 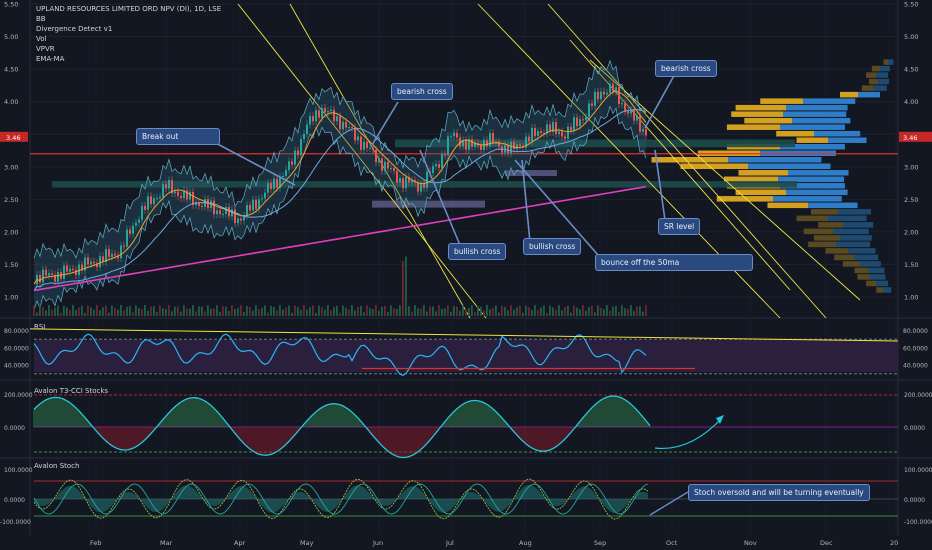 I want to click on rsi-tick-left: 80.0000, so click(x=16, y=331).